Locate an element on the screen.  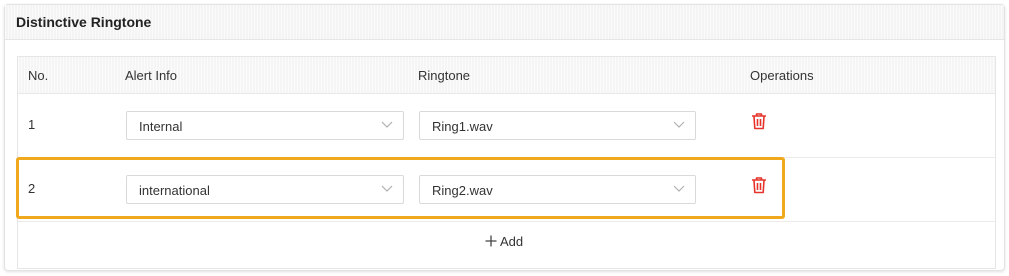
panel-title: Distinctive Ringtone is located at coordinates (84, 22).